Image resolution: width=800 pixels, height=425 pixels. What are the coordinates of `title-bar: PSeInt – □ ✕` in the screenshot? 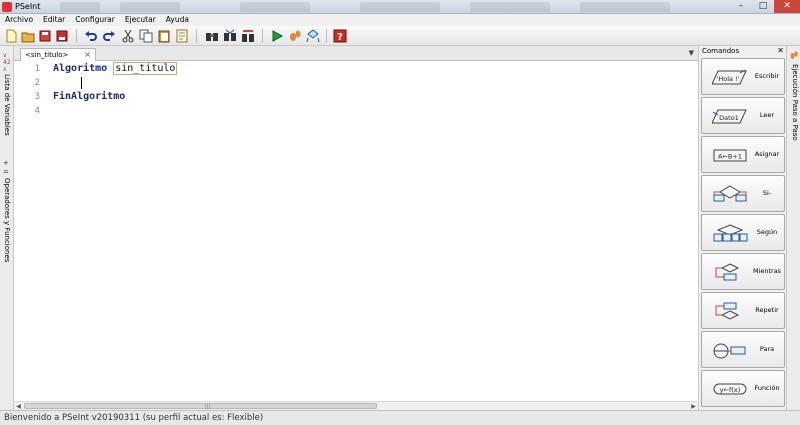 It's located at (400, 7).